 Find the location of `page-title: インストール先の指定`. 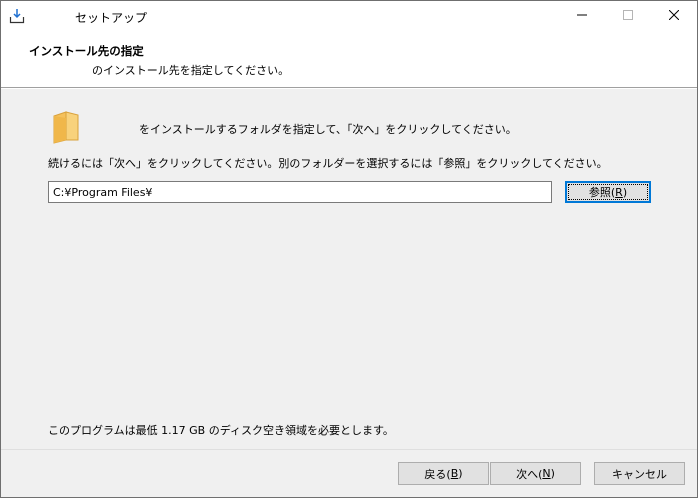

page-title: インストール先の指定 is located at coordinates (86, 51).